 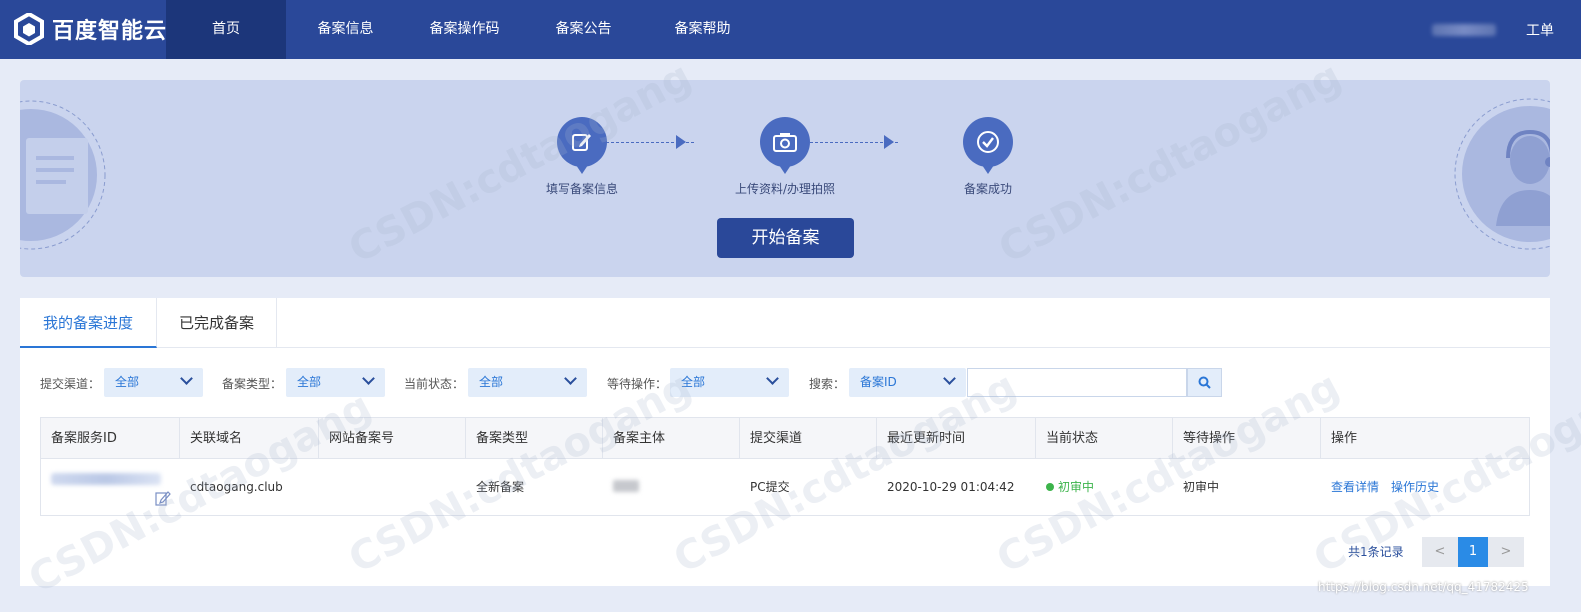 I want to click on column-header: 操作, so click(x=1344, y=438).